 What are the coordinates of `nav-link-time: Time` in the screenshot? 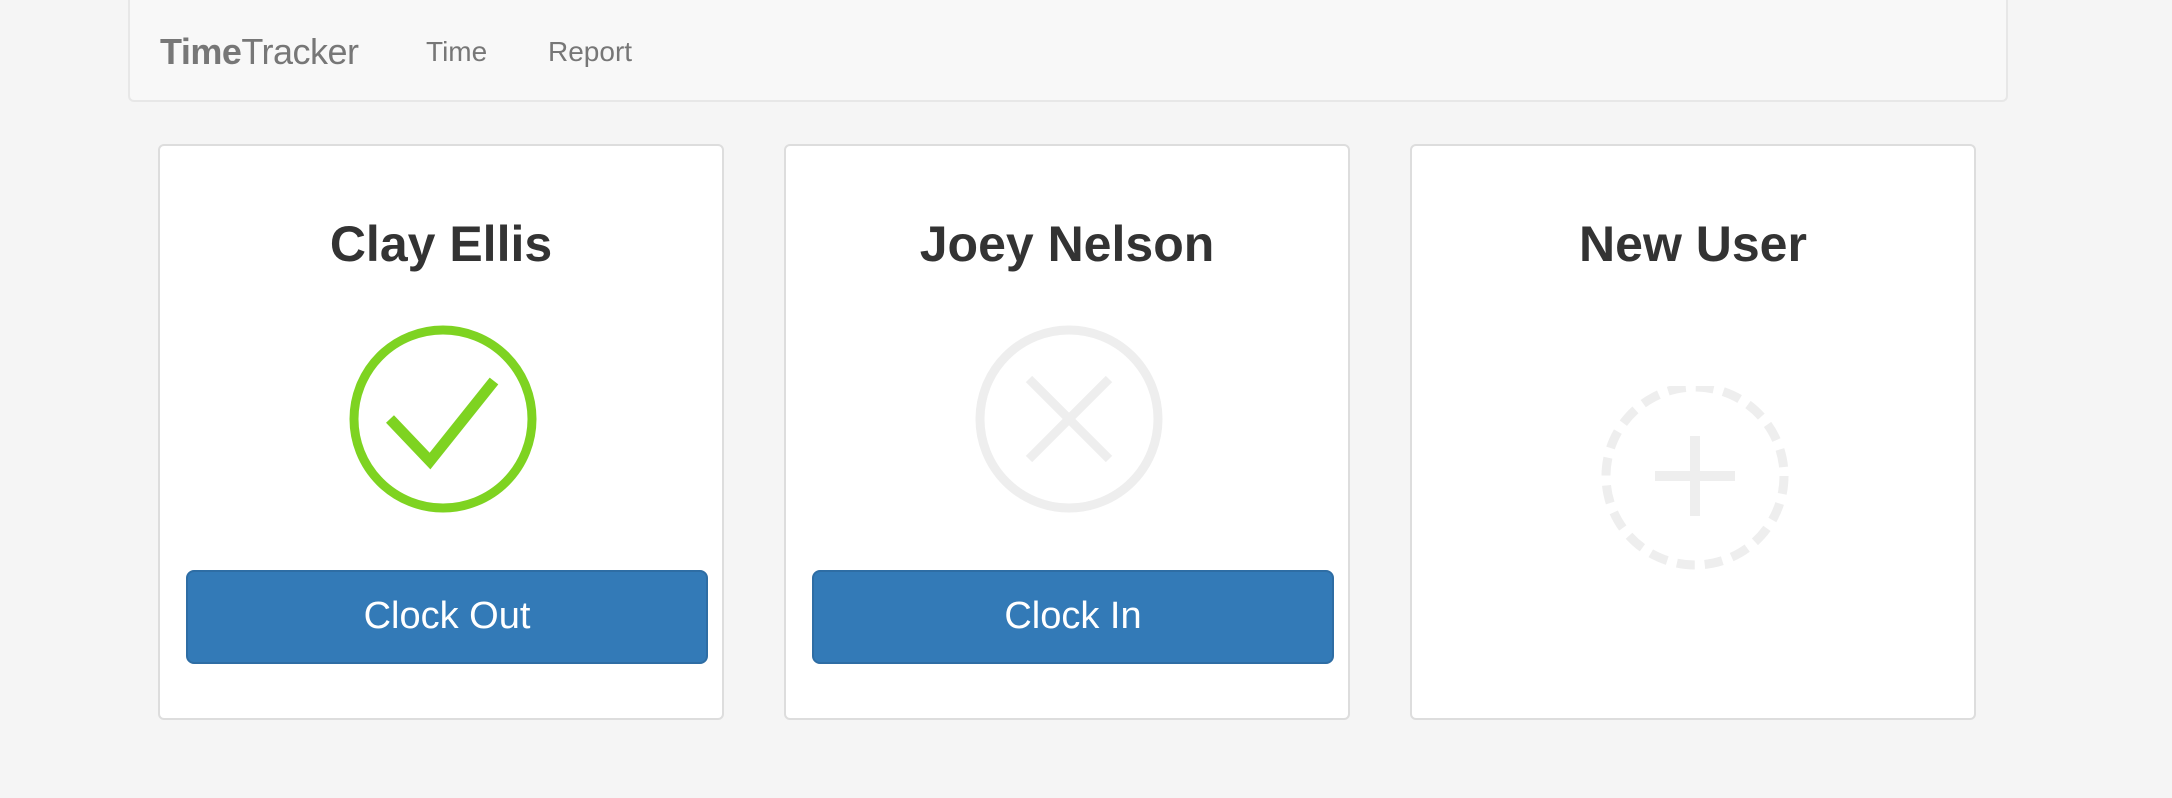 It's located at (456, 52).